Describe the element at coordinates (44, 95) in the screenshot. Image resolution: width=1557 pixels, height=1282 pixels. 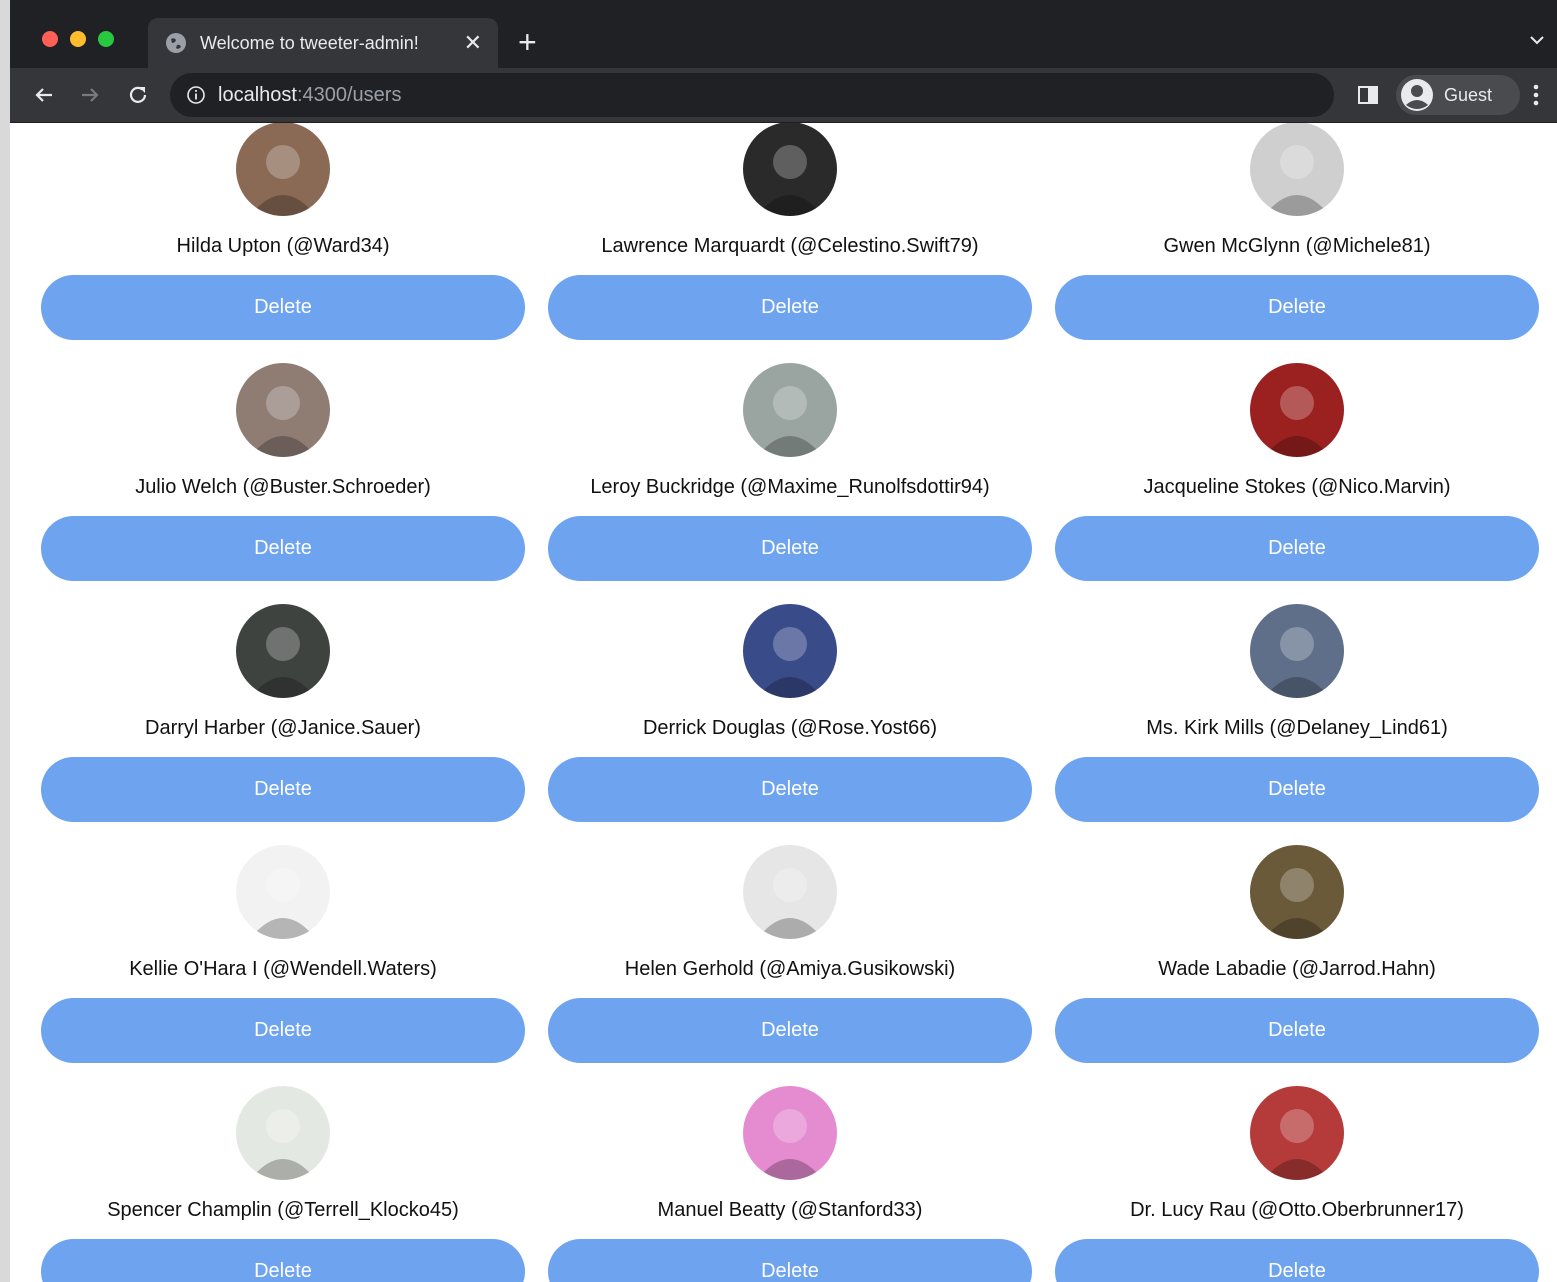
I see `back-arrow-icon` at that location.